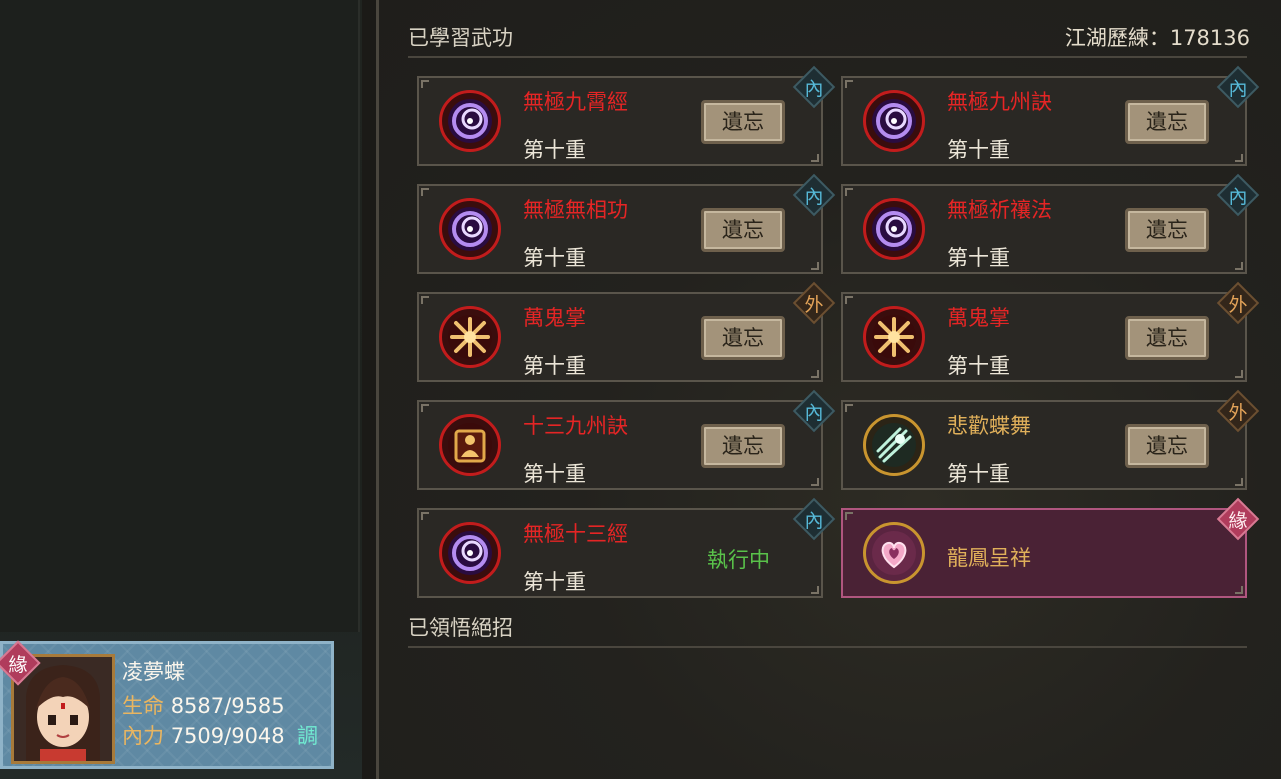  What do you see at coordinates (827, 647) in the screenshot?
I see `insight-divider` at bounding box center [827, 647].